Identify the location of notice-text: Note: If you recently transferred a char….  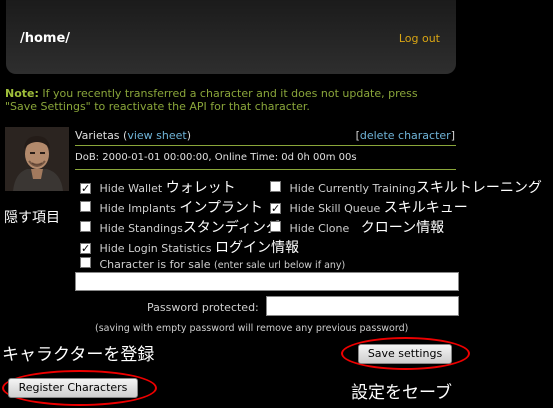
(225, 100).